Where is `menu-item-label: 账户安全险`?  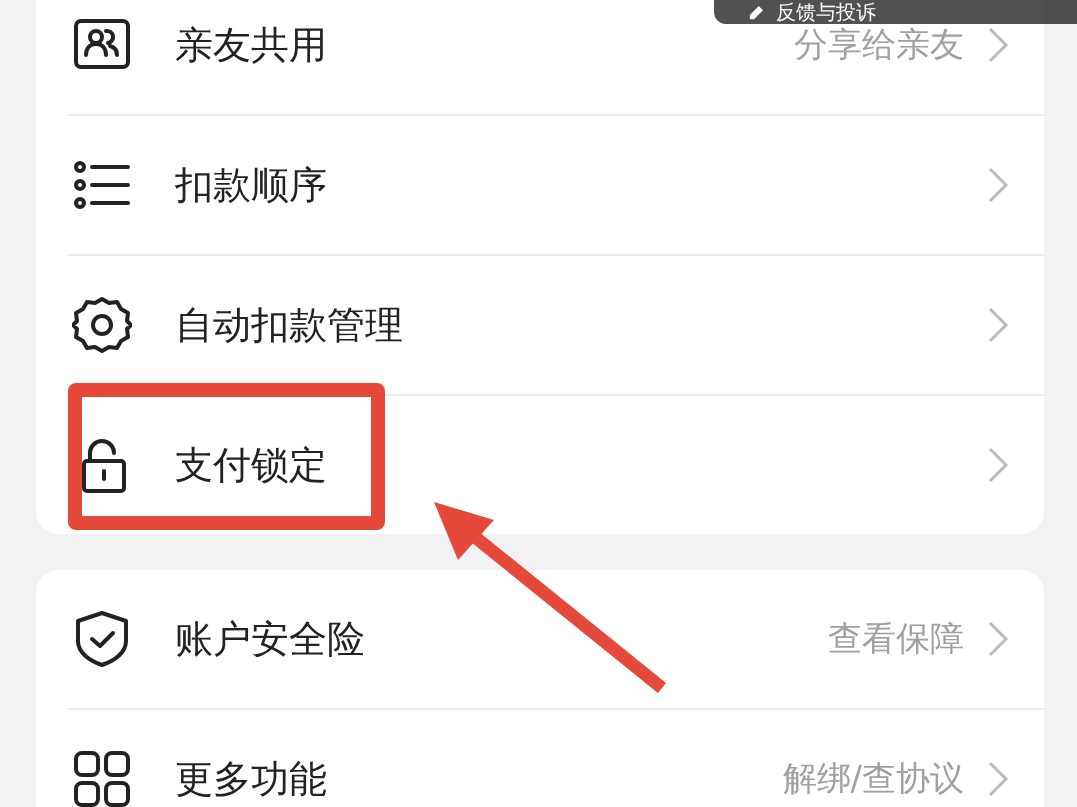
menu-item-label: 账户安全险 is located at coordinates (270, 639).